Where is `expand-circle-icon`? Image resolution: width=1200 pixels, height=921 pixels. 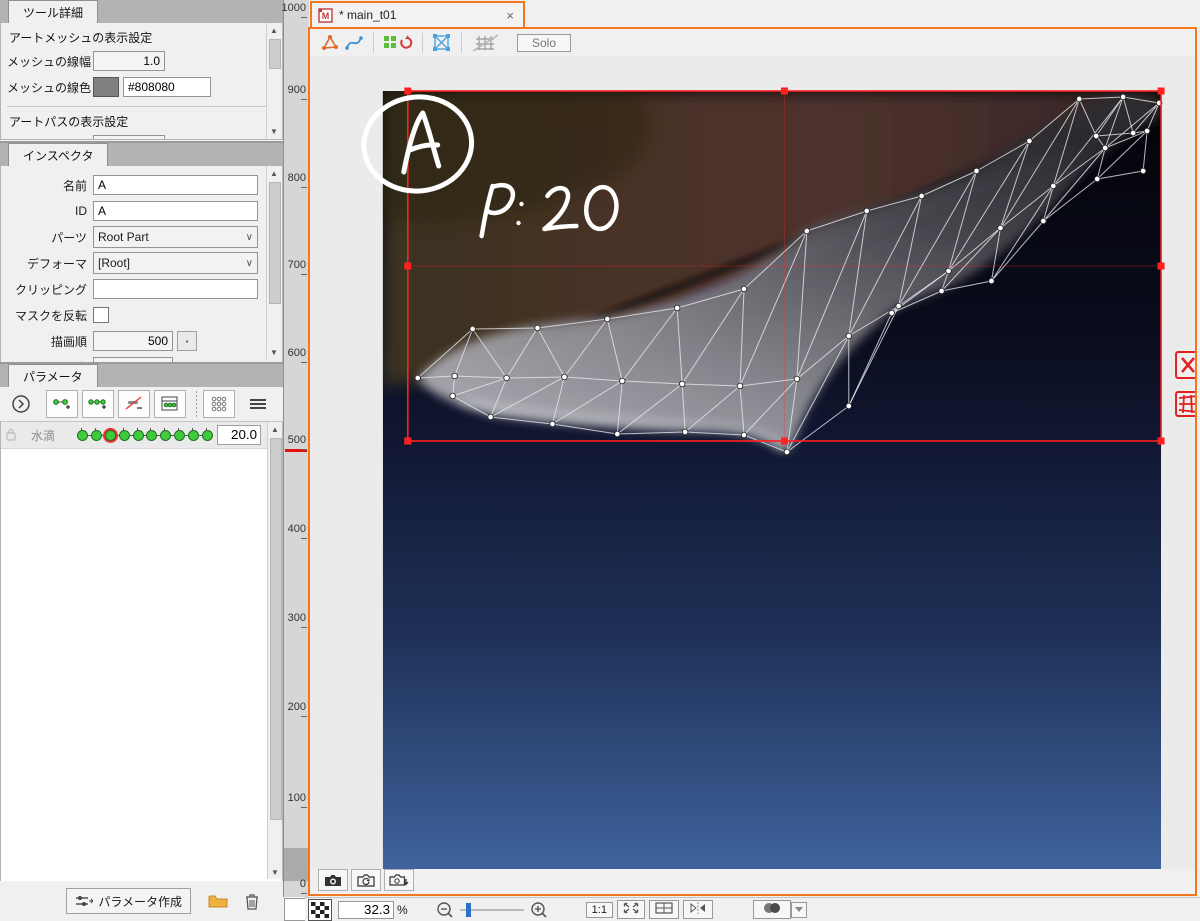 expand-circle-icon is located at coordinates (21, 404).